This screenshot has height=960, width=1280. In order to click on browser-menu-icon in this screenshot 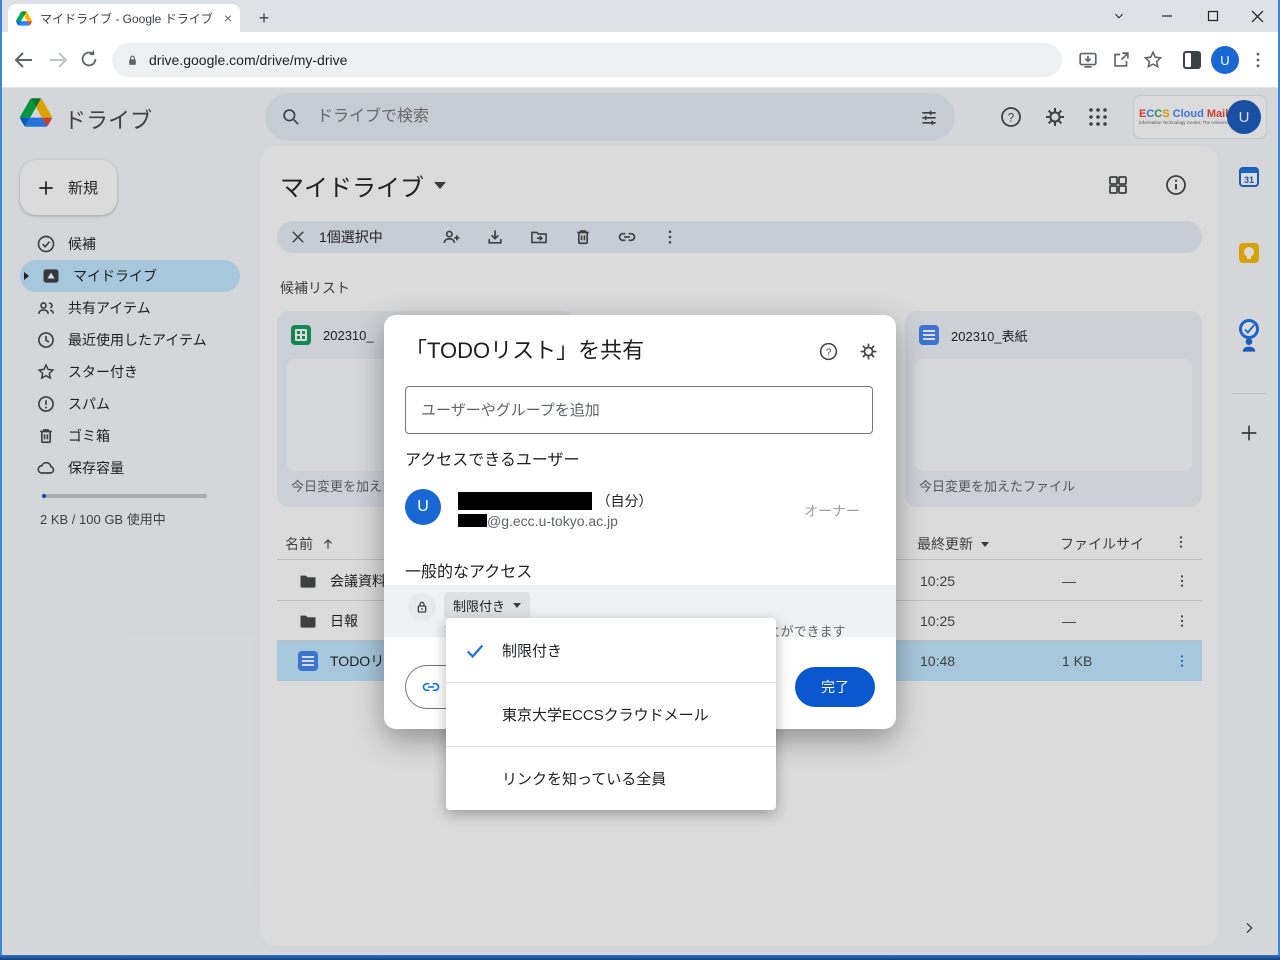, I will do `click(1260, 61)`.